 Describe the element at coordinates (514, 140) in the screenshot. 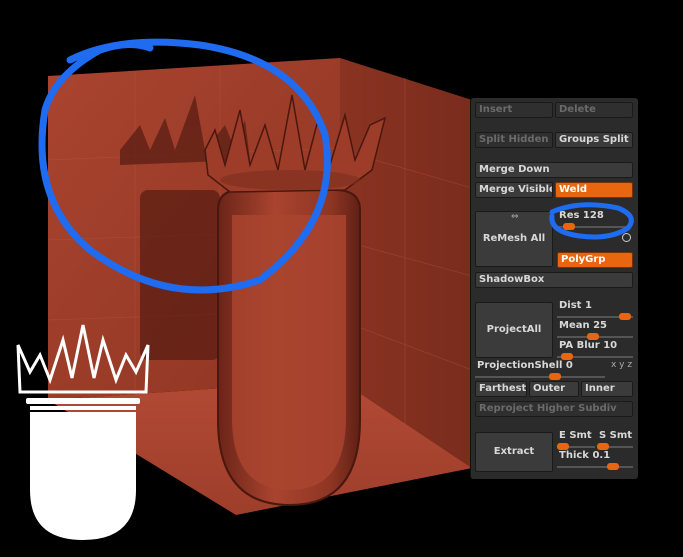

I see `split-hidden-button: Split Hidden` at that location.